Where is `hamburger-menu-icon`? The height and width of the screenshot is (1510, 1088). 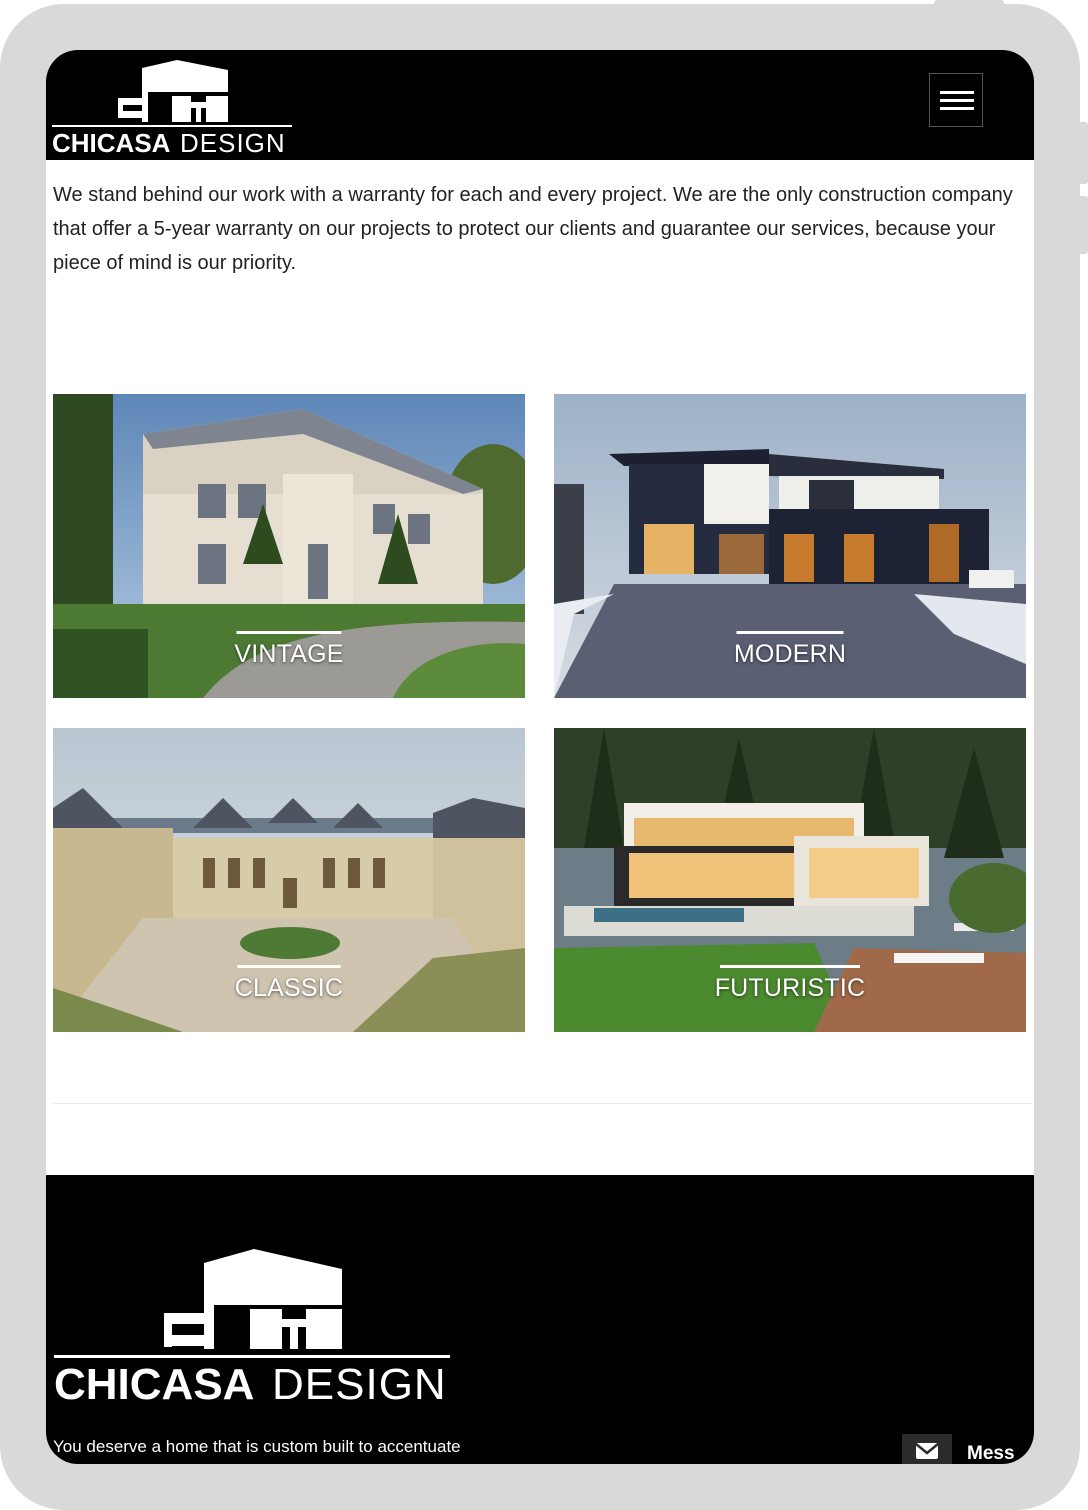 hamburger-menu-icon is located at coordinates (957, 92).